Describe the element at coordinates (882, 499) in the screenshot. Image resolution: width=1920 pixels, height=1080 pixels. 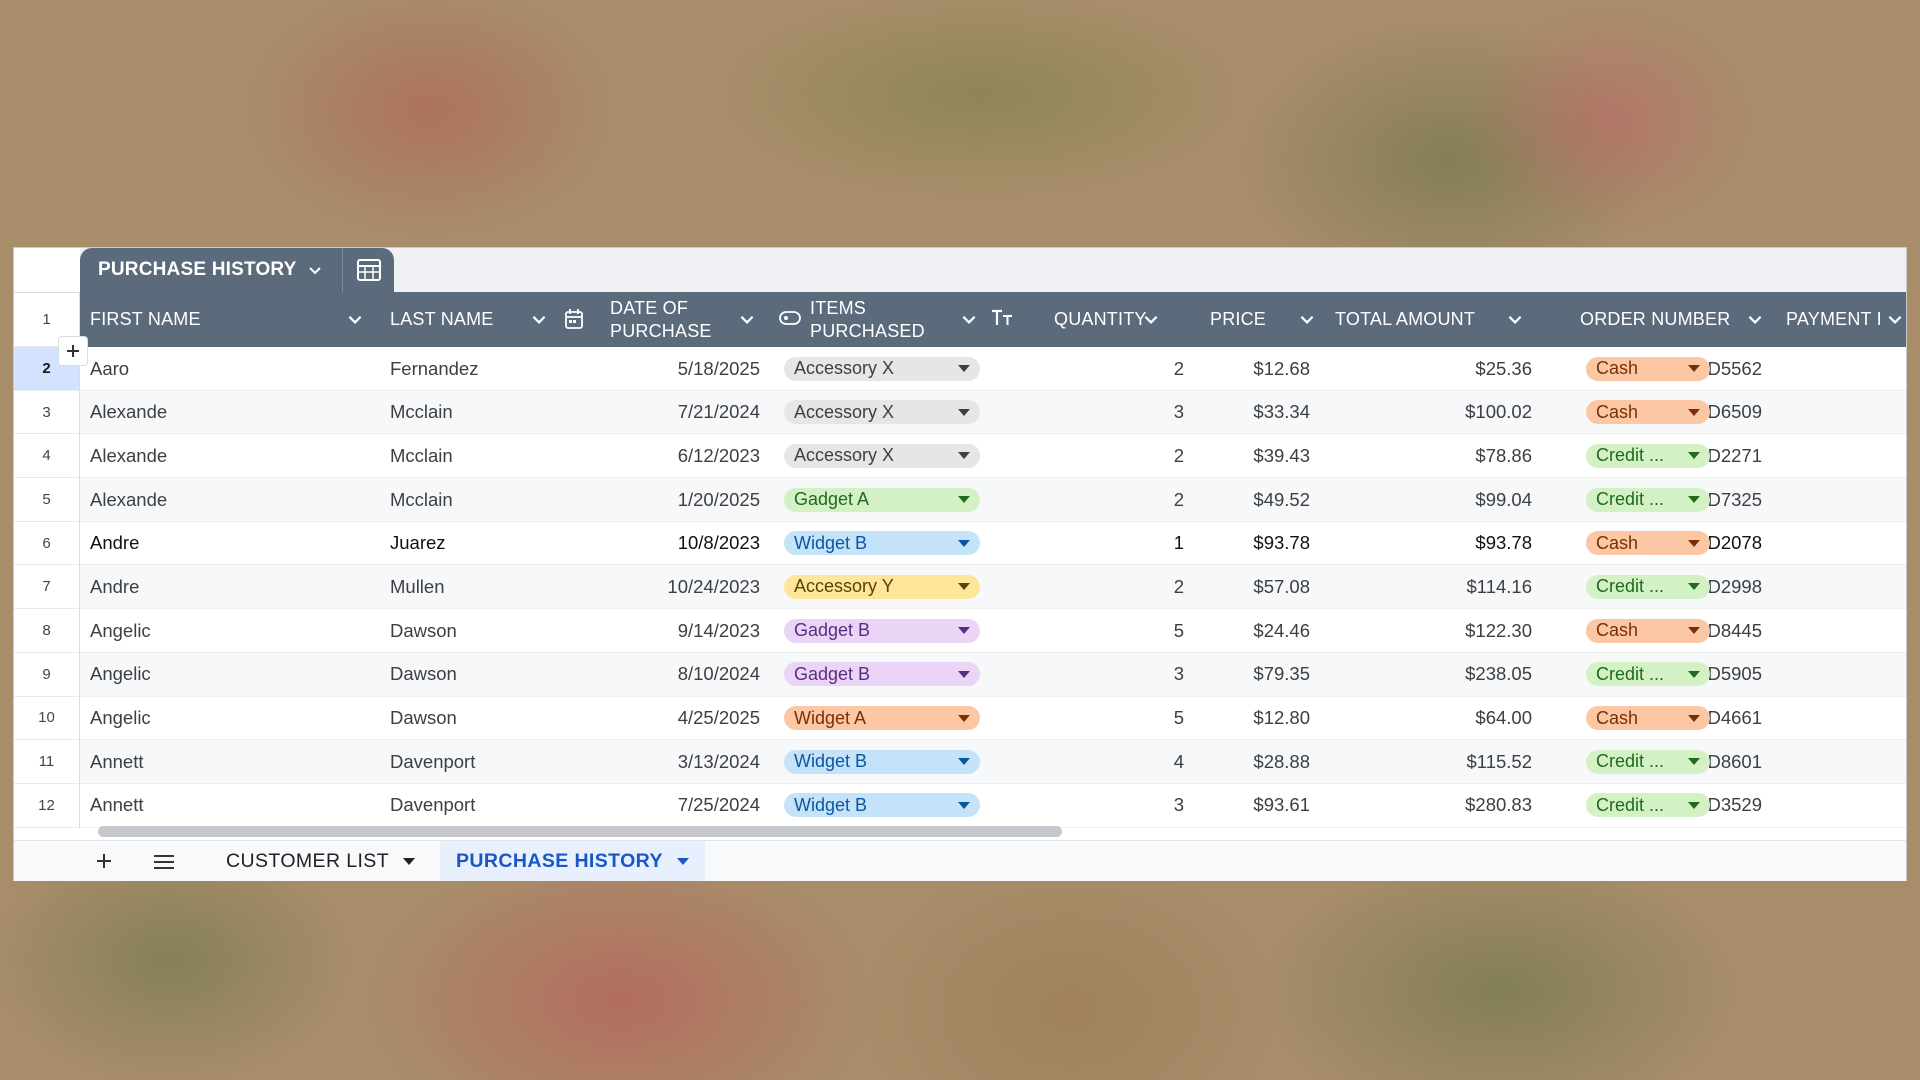
I see `cell-item: Gadget A` at that location.